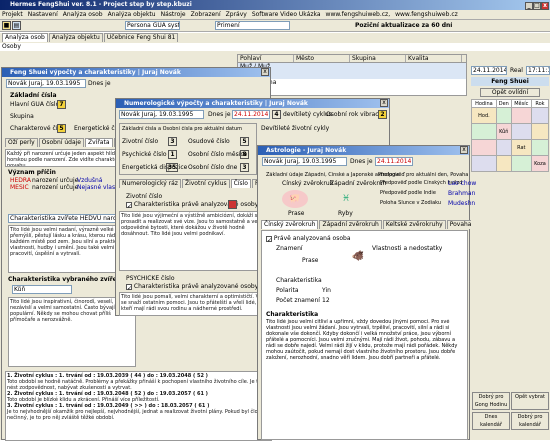  Describe the element at coordinates (61, 142) in the screenshot. I see `window-tab: Osobní údaje` at that location.